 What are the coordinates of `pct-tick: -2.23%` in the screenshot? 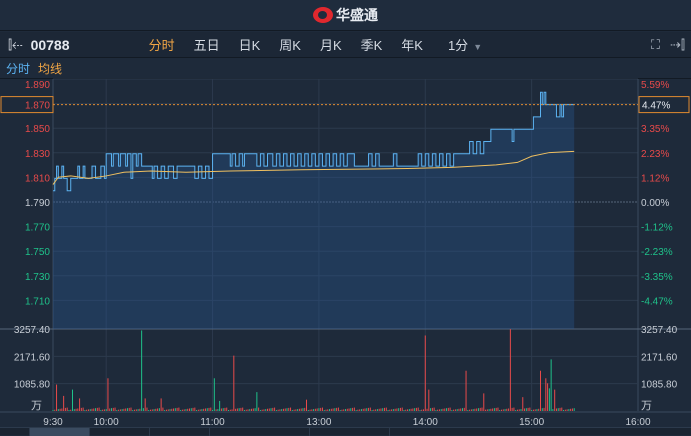 It's located at (657, 252).